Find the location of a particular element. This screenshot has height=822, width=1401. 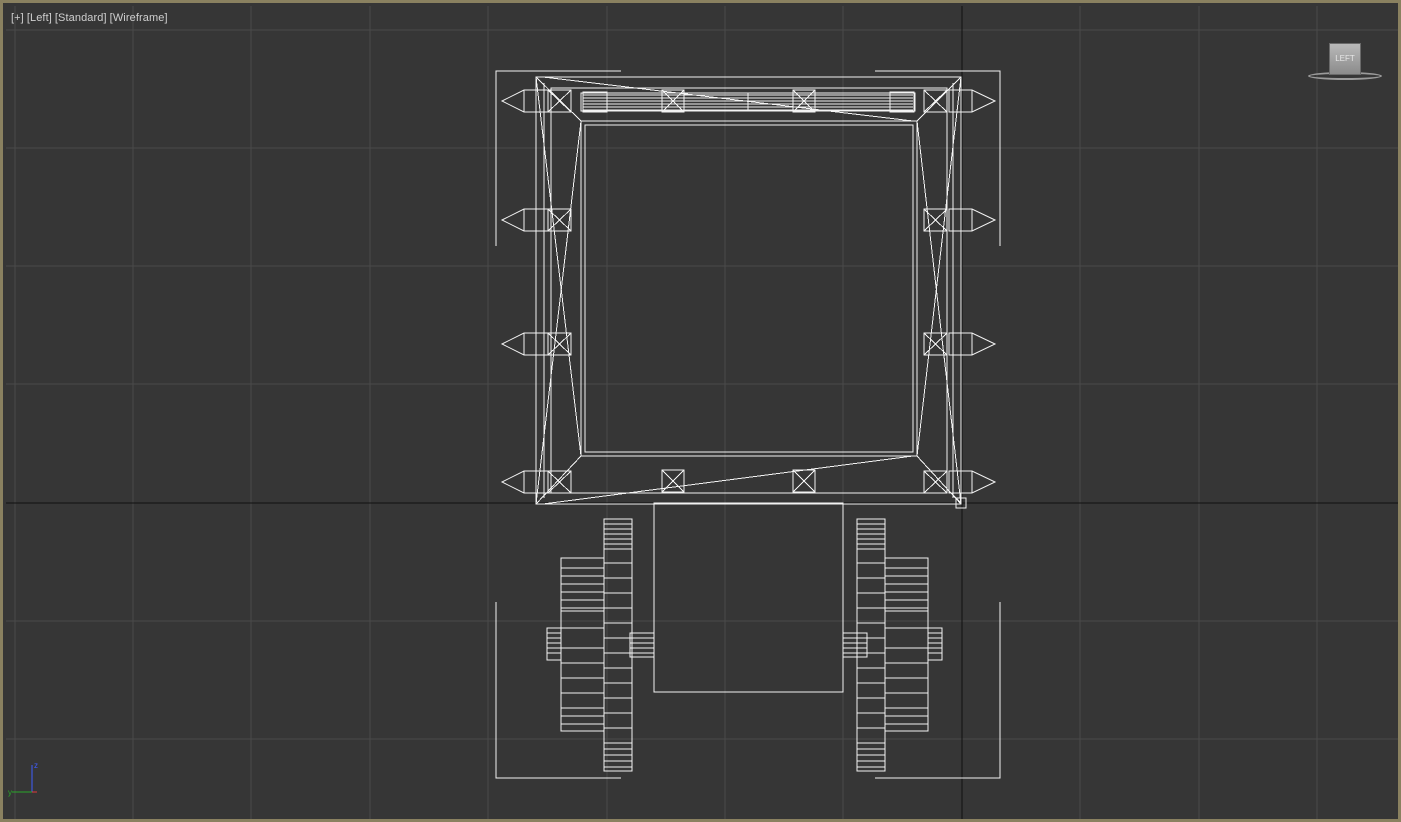

viewport-view-menu: [Left] is located at coordinates (39, 18).